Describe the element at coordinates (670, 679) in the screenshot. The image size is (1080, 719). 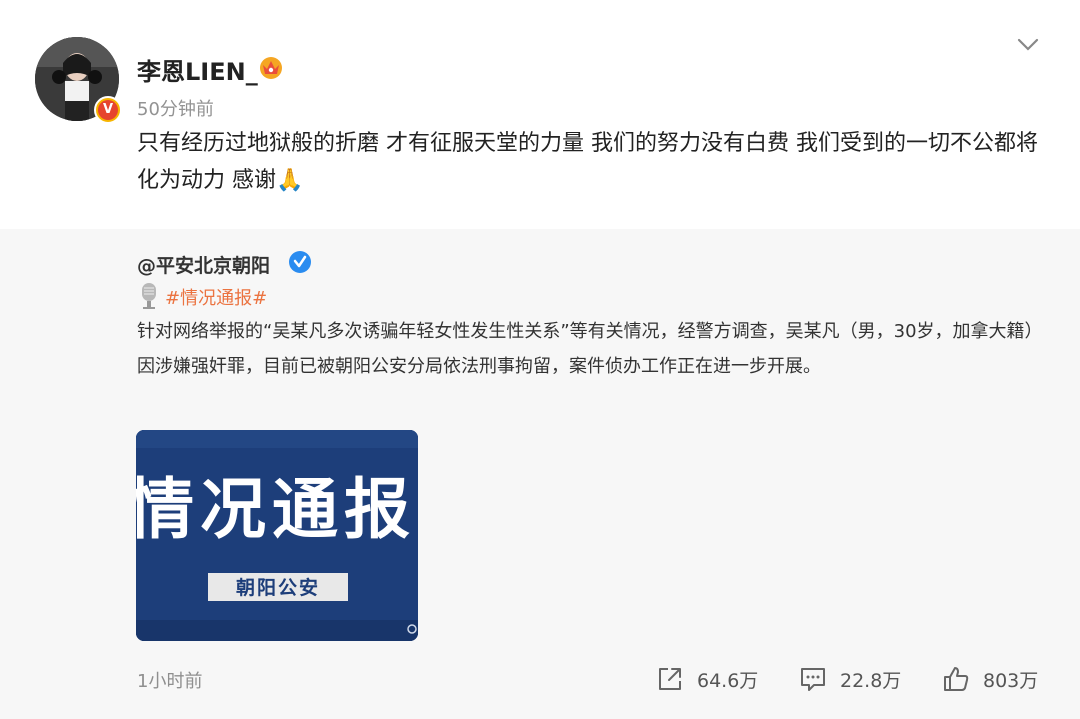
I see `share-icon` at that location.